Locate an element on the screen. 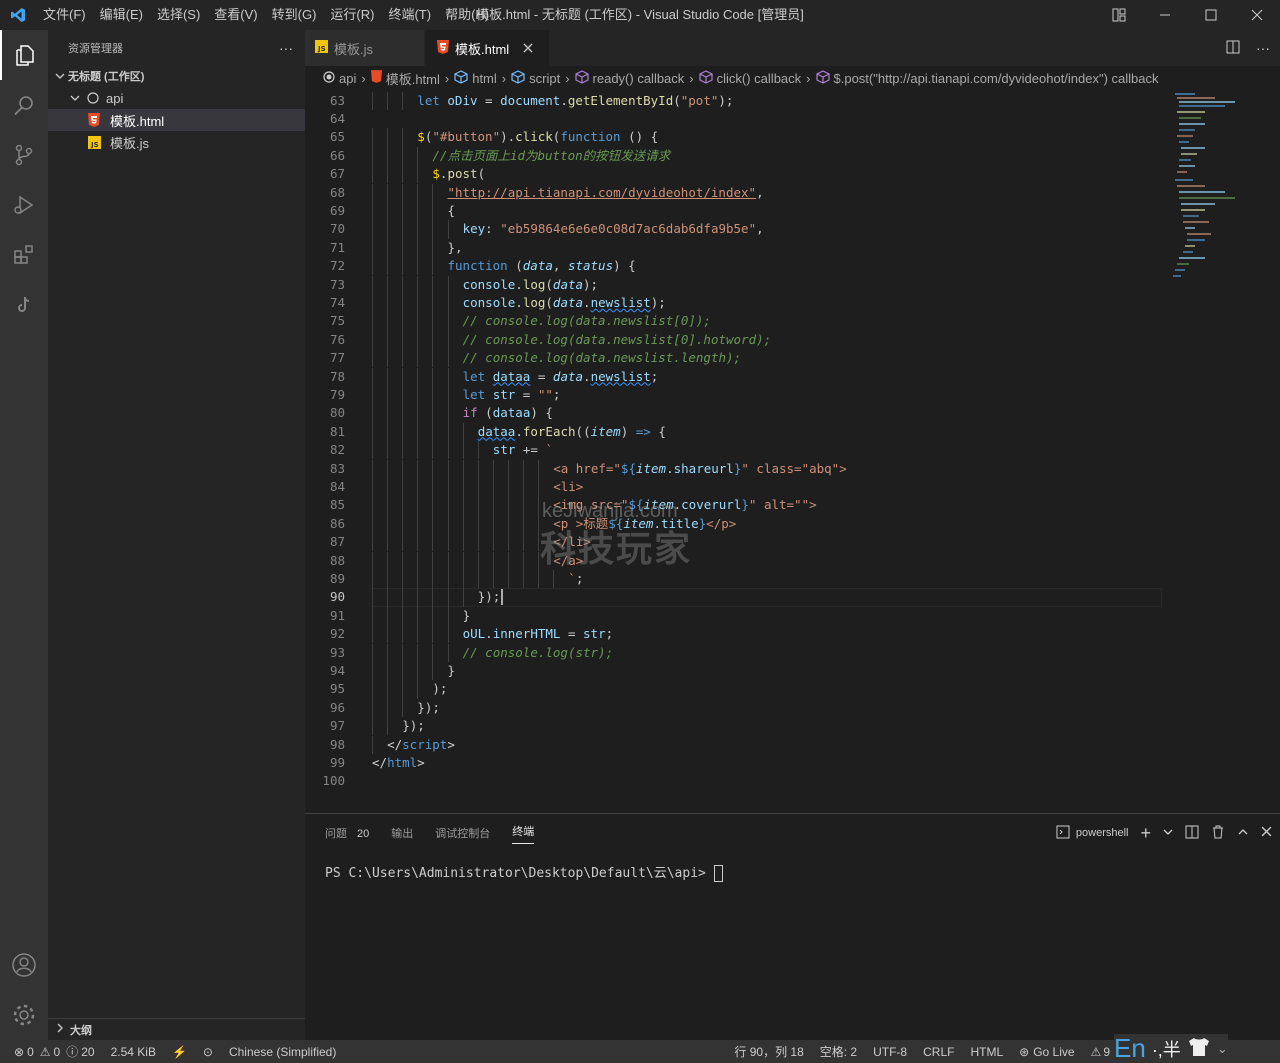 The image size is (1280, 1063). code-line: 65 $("#button").click(function () { is located at coordinates (735, 137).